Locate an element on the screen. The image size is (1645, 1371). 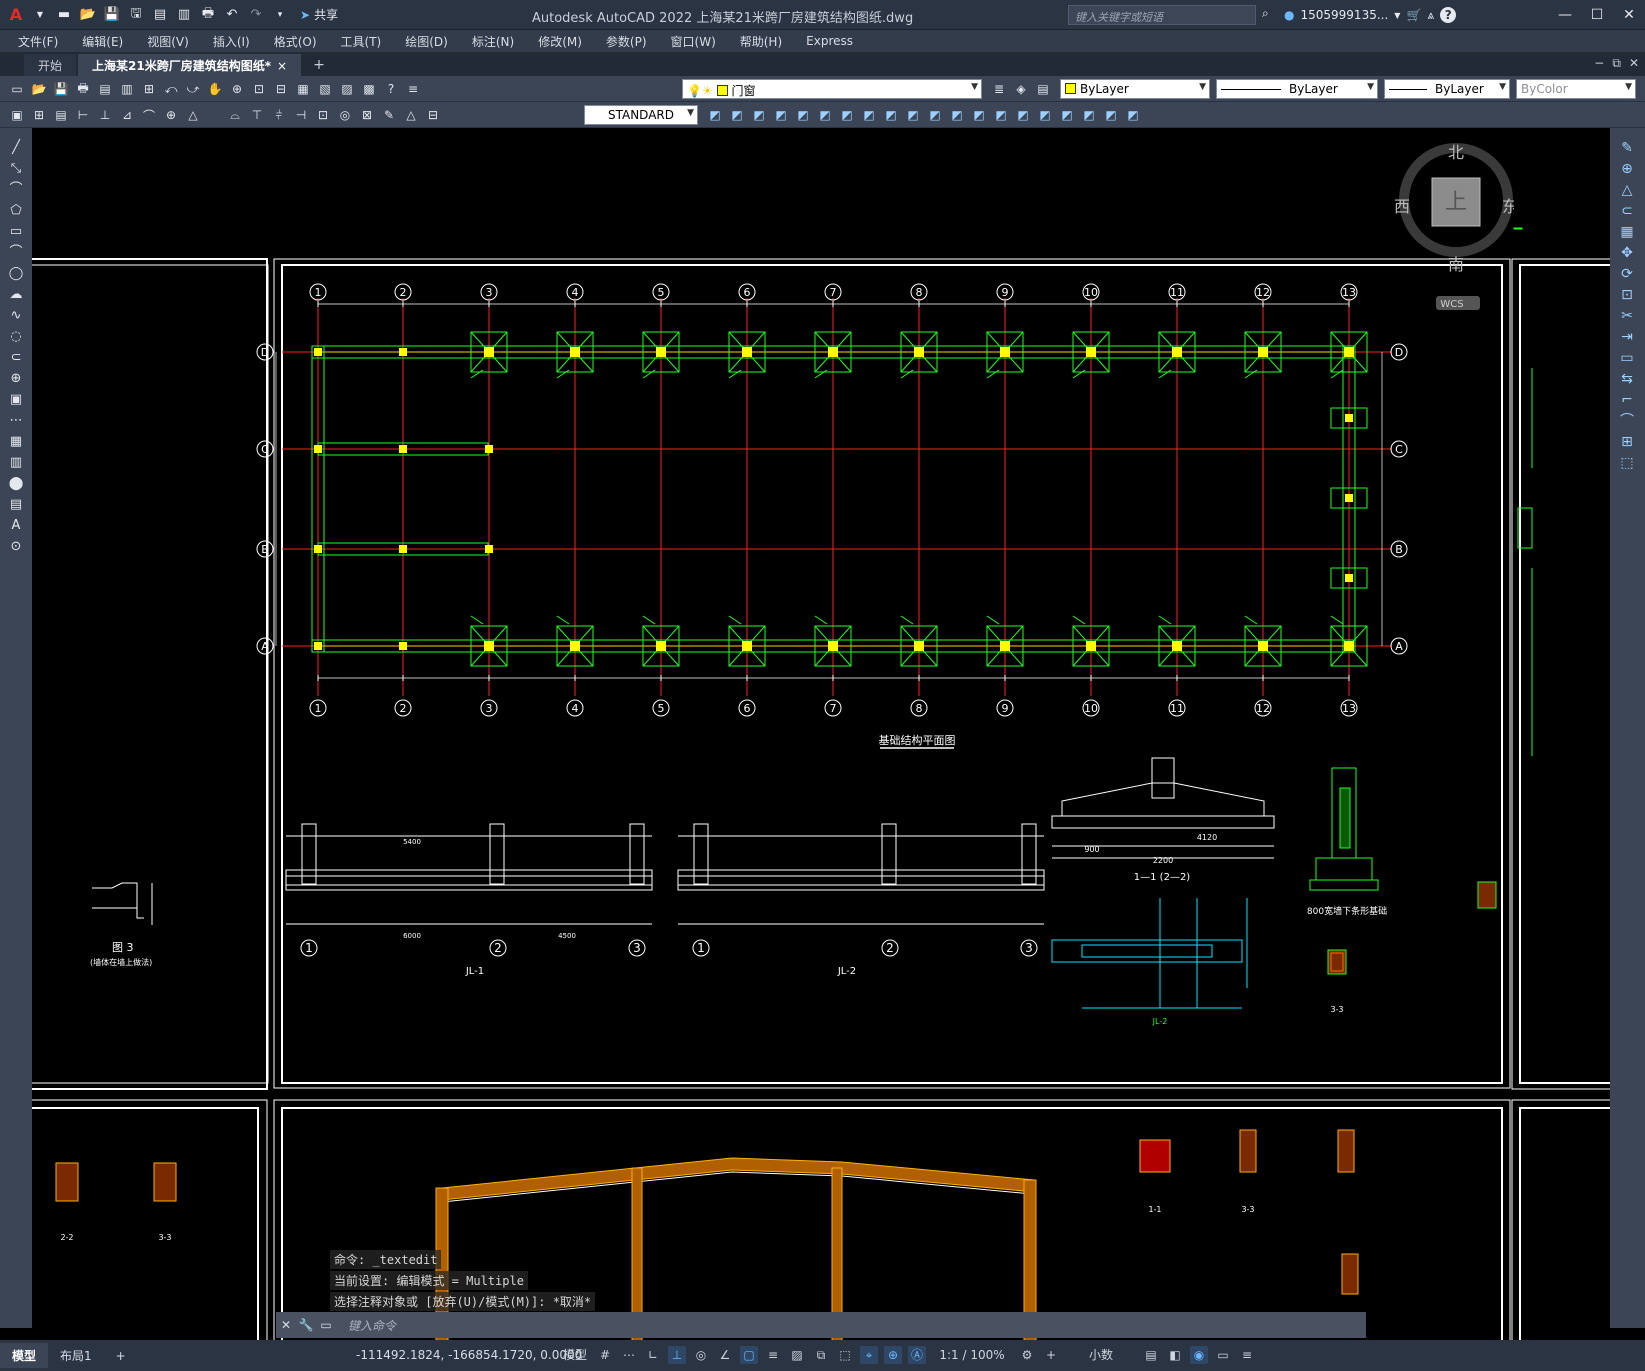
color-dropdown: ByLayer ▼ is located at coordinates (1135, 89).